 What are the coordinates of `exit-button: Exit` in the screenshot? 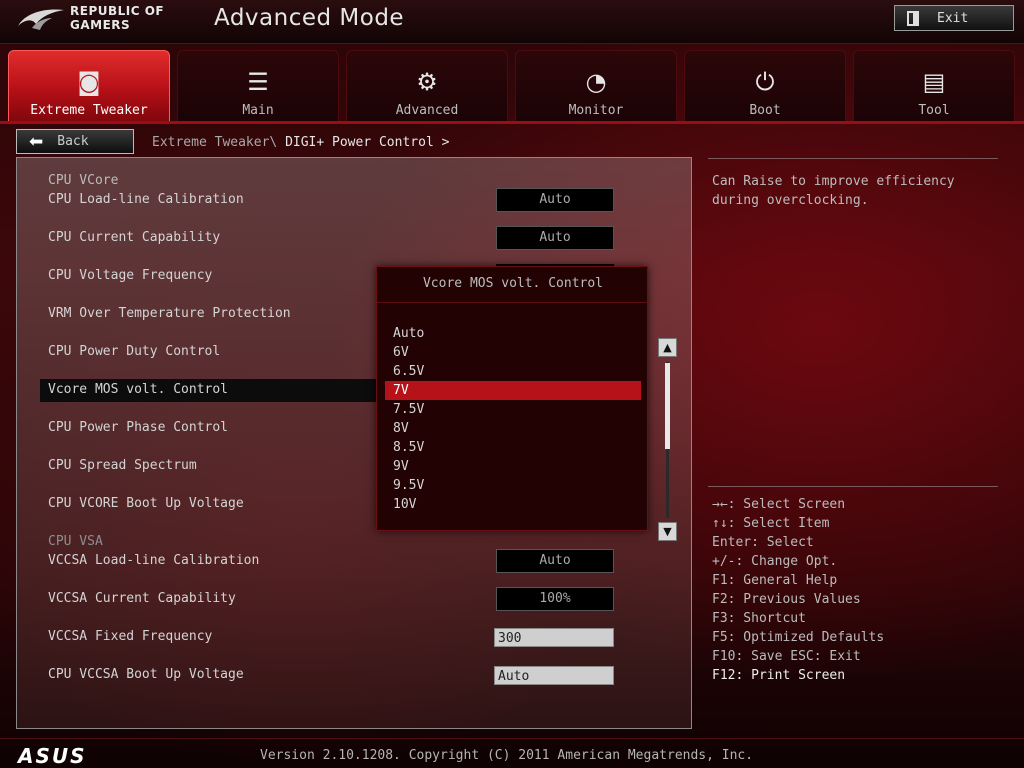 It's located at (954, 18).